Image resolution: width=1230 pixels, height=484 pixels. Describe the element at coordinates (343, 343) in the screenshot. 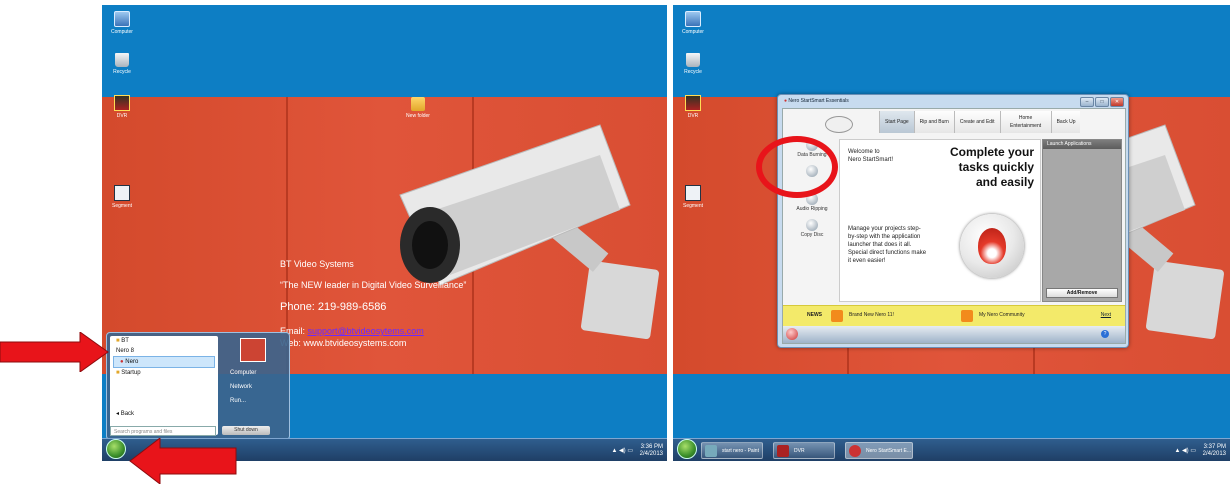

I see `company-web: Web: www.btvideosystems.com` at that location.